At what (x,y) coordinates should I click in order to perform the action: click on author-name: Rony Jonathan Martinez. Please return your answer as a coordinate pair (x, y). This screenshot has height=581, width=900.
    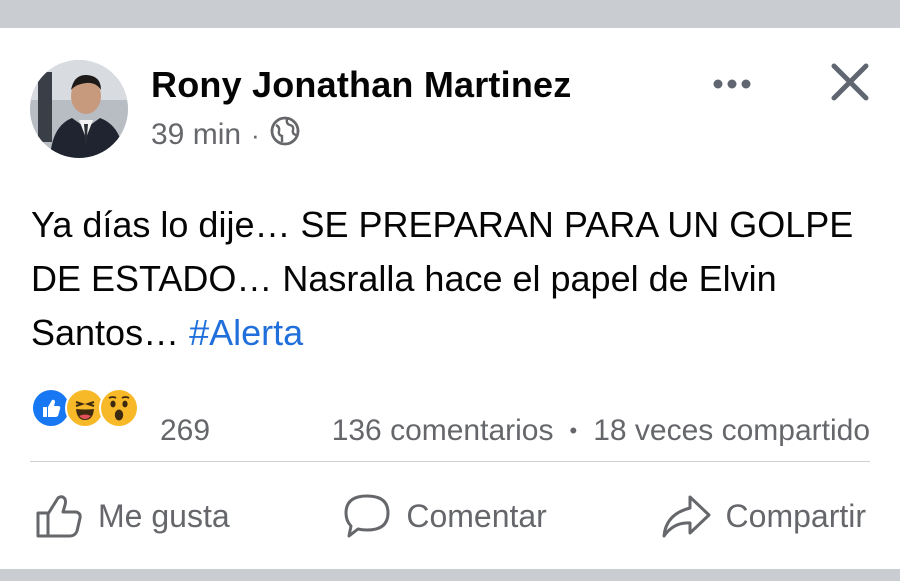
    Looking at the image, I should click on (361, 85).